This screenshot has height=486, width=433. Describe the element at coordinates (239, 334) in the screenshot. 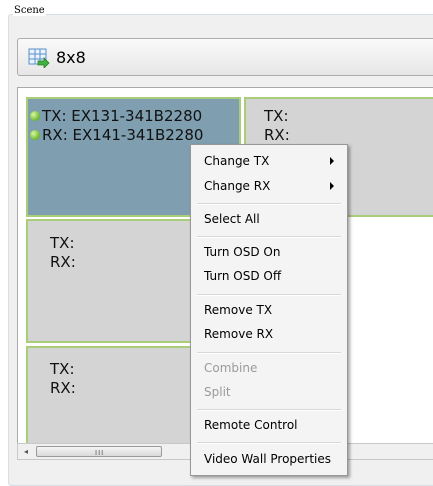

I see `menu-item-label: Remove RX` at that location.